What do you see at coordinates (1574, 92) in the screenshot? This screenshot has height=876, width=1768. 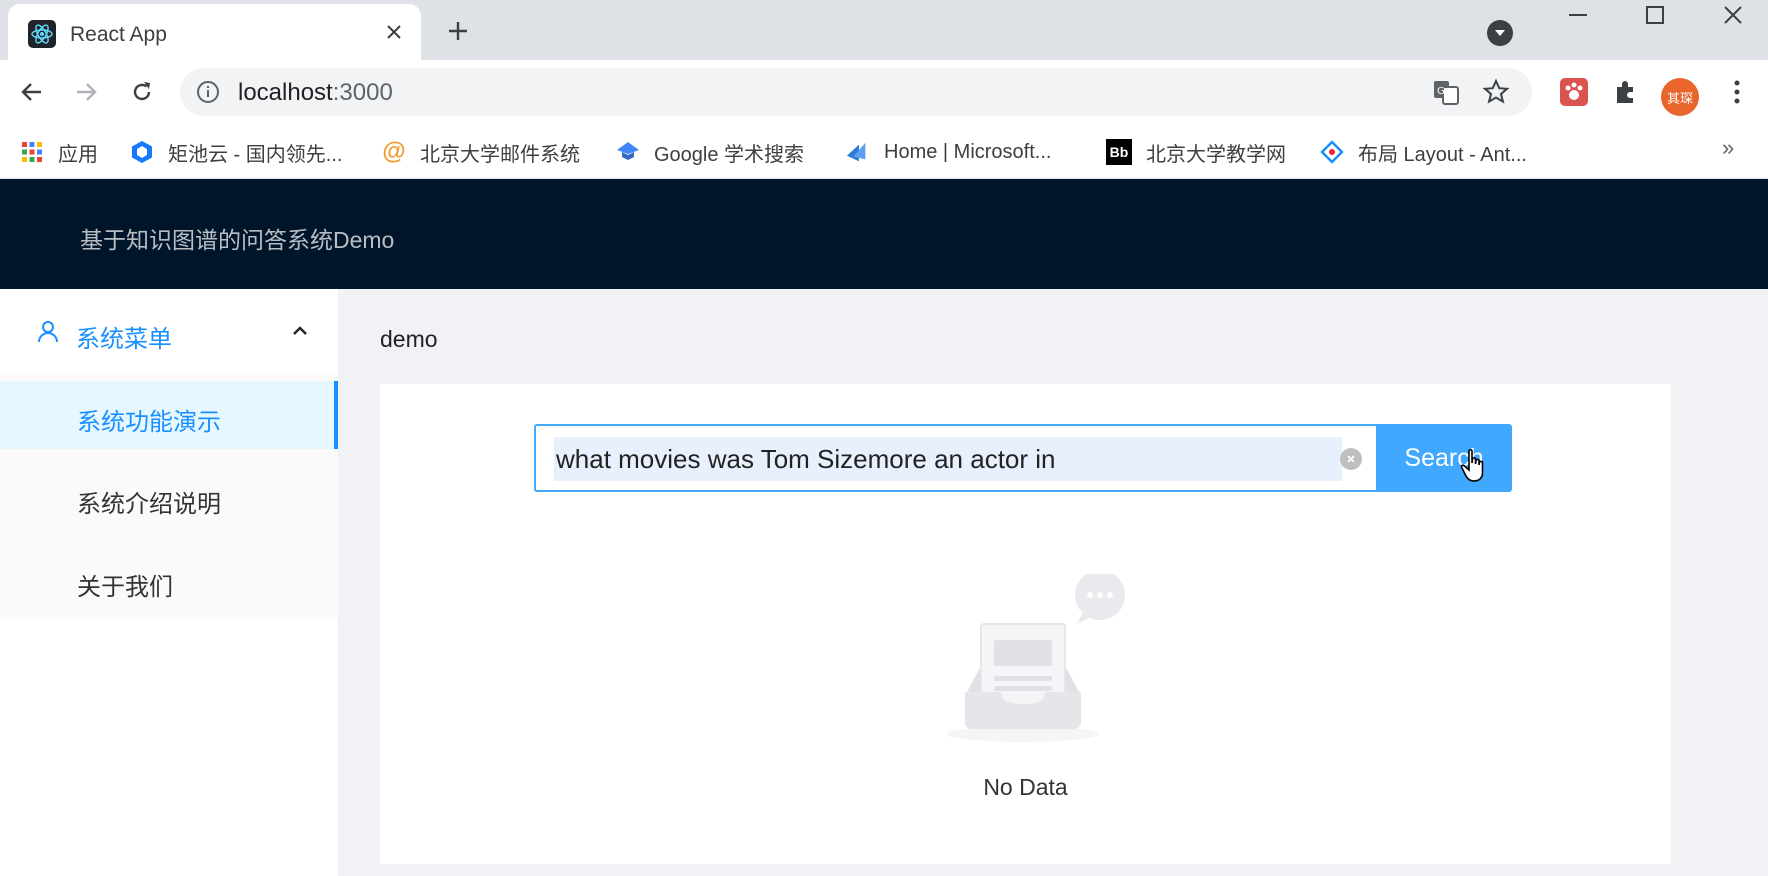 I see `extension-paw-icon` at bounding box center [1574, 92].